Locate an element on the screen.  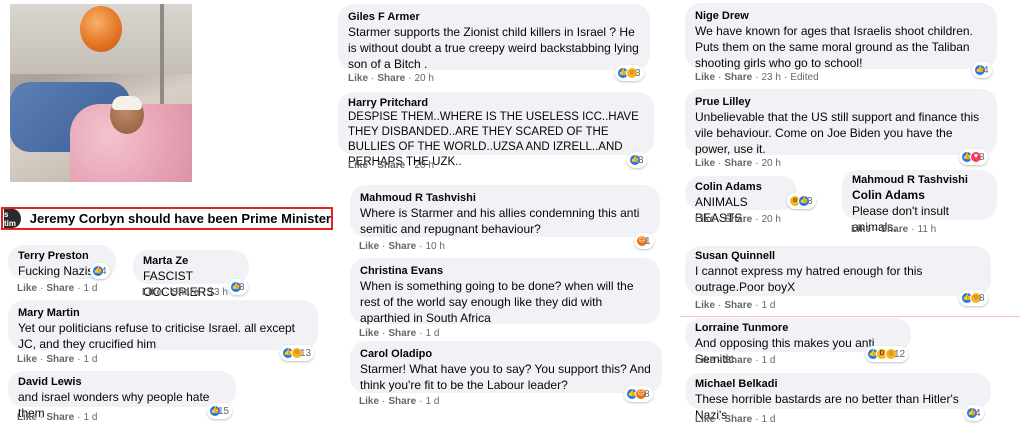
commenter-name: Mary Martin is located at coordinates (163, 313).